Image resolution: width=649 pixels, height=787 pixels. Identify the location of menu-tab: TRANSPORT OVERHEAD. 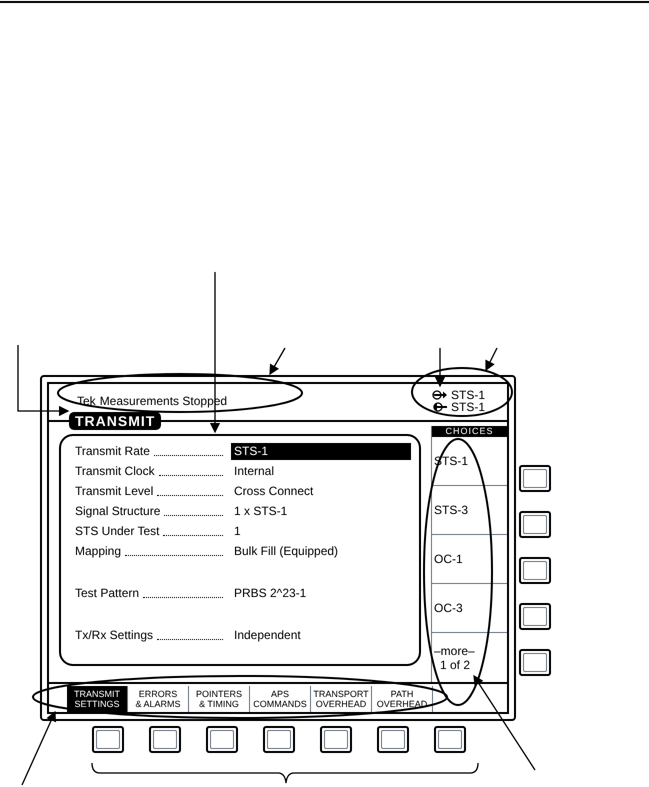
(341, 699).